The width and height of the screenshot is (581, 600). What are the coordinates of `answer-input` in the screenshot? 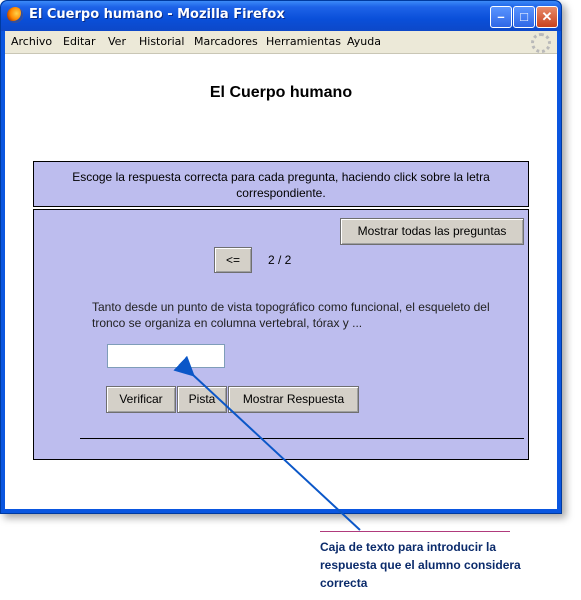 It's located at (166, 356).